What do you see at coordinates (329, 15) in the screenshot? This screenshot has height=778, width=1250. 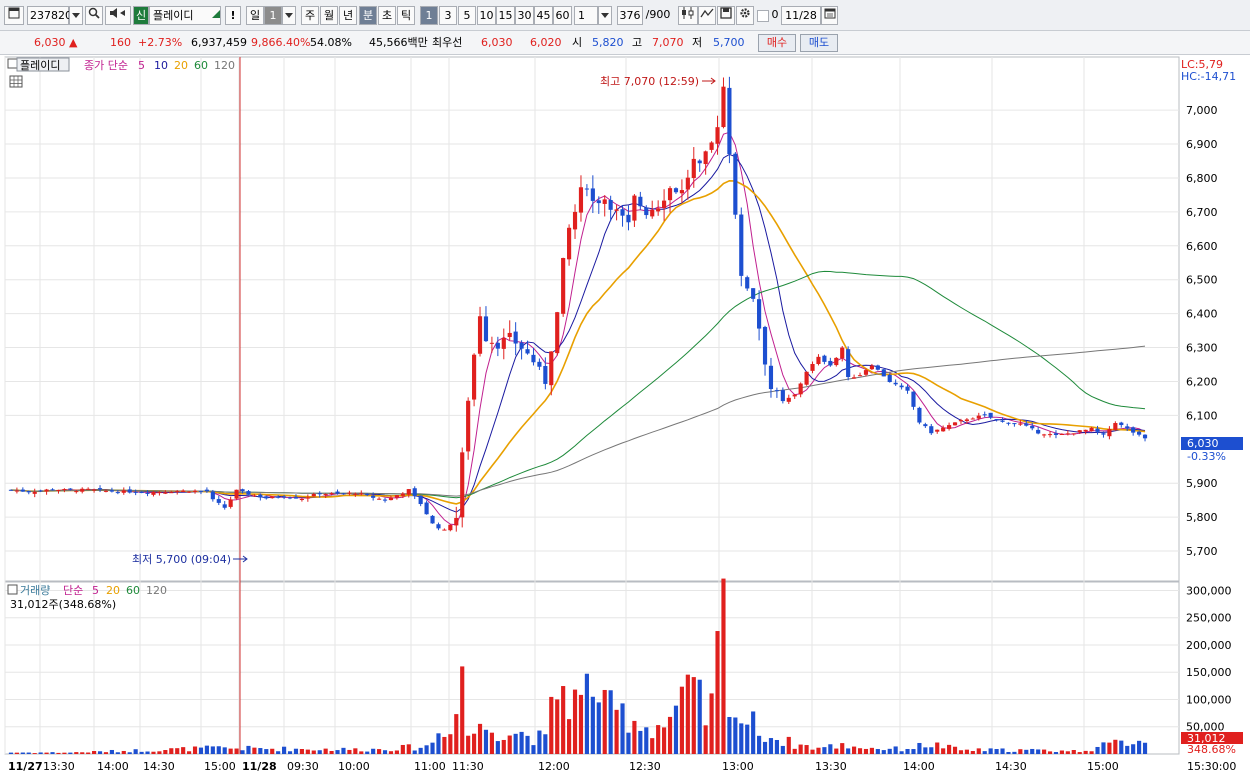 I see `period-month-tab: 월` at bounding box center [329, 15].